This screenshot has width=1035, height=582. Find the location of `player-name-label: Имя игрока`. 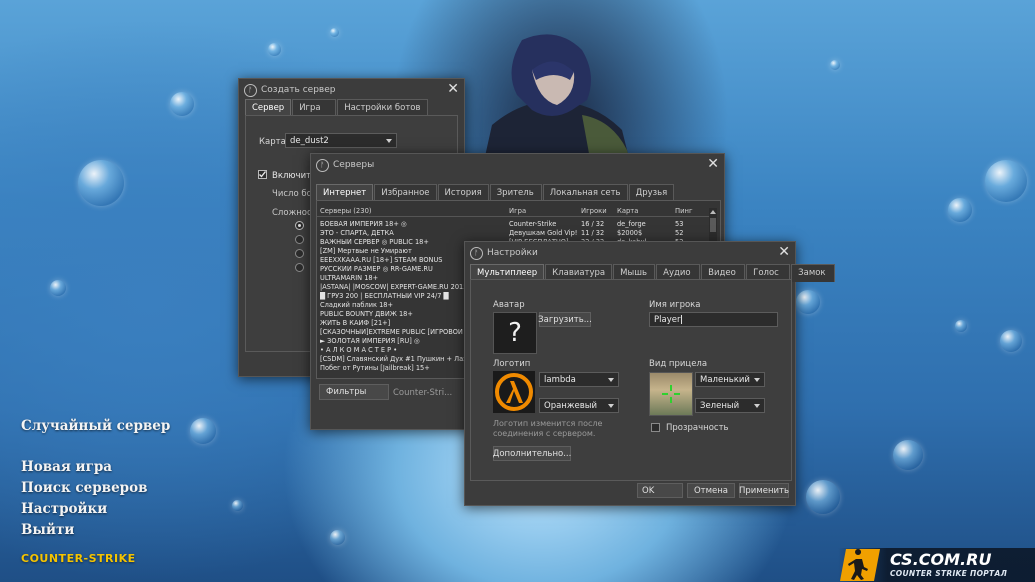

player-name-label: Имя игрока is located at coordinates (675, 305).